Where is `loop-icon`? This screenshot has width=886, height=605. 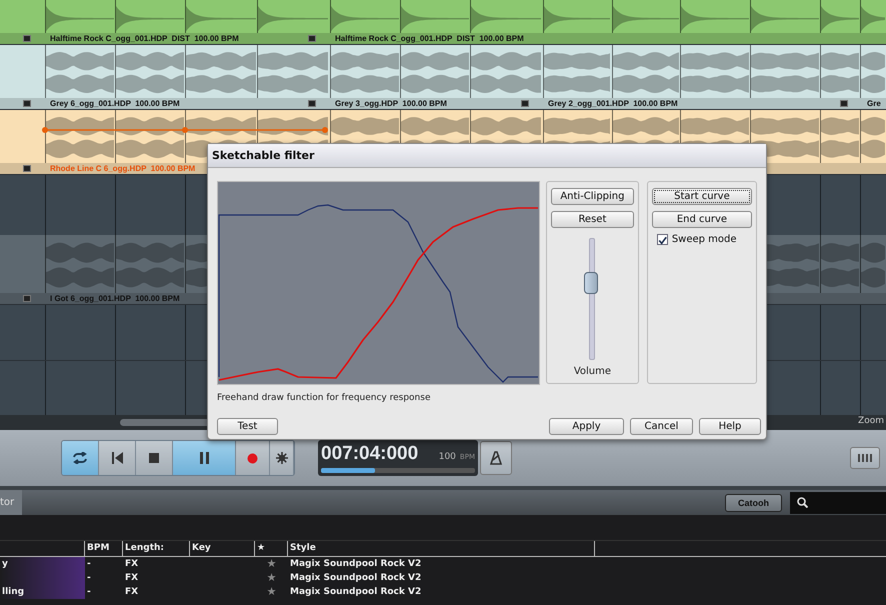 loop-icon is located at coordinates (80, 458).